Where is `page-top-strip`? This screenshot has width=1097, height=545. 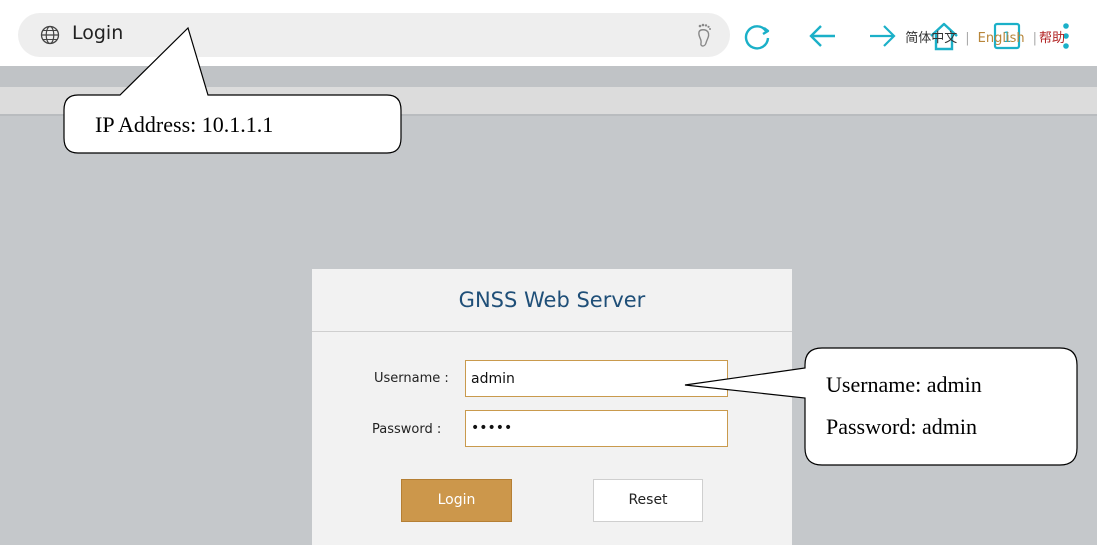 page-top-strip is located at coordinates (548, 76).